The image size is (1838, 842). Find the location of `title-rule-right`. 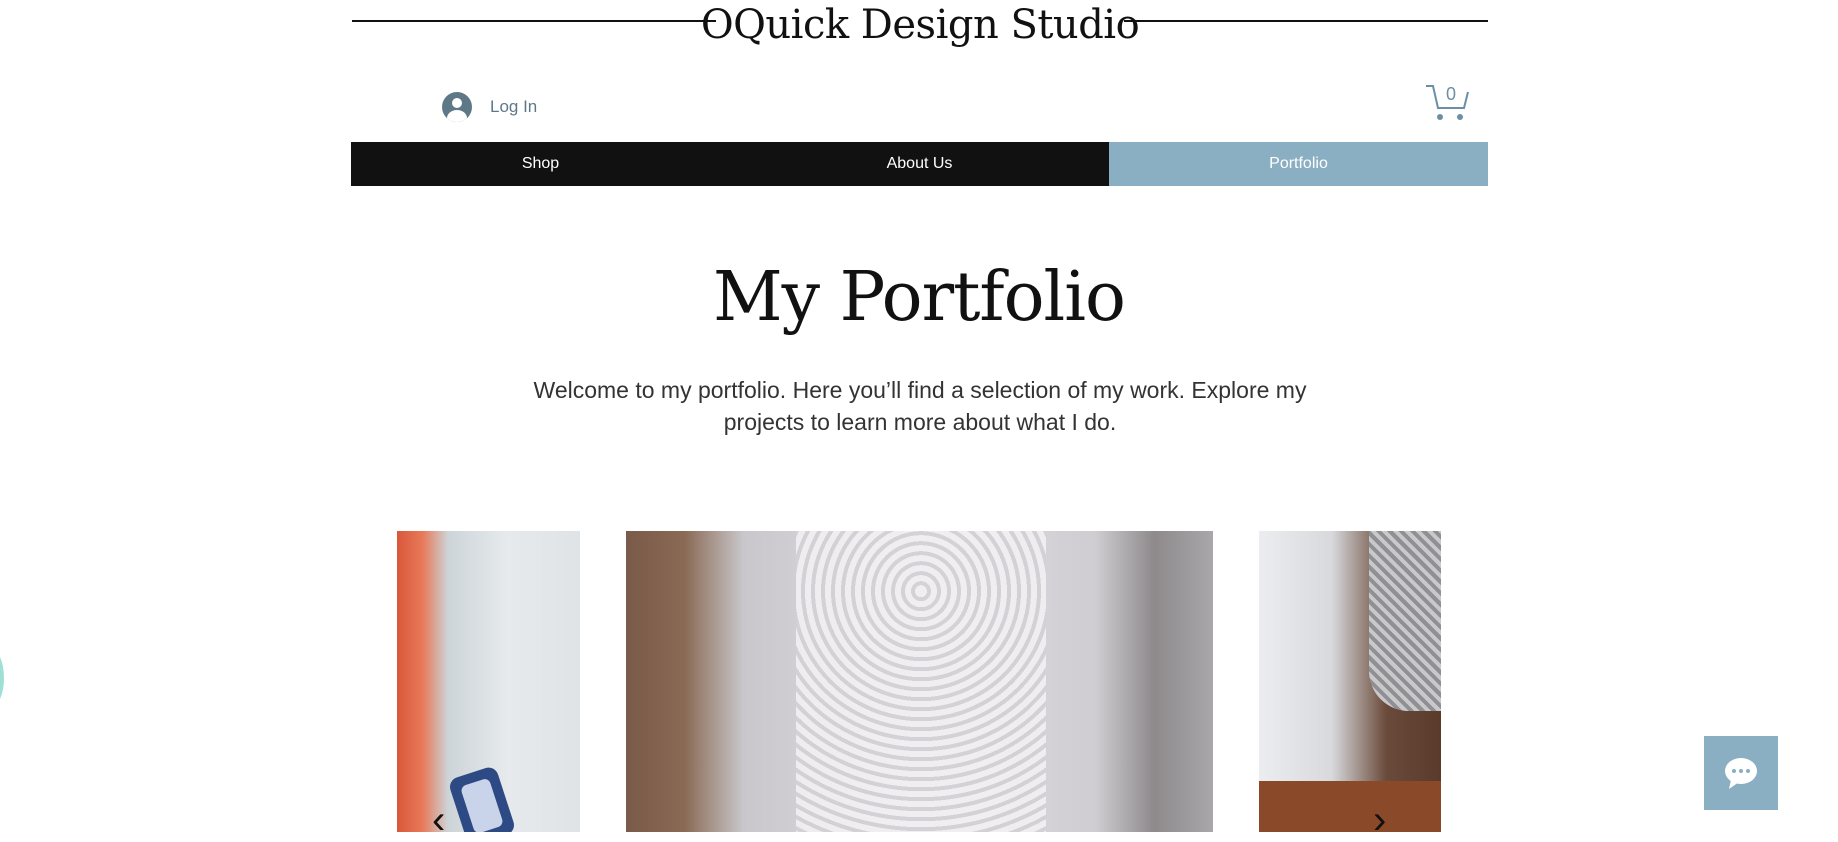

title-rule-right is located at coordinates (1306, 21).